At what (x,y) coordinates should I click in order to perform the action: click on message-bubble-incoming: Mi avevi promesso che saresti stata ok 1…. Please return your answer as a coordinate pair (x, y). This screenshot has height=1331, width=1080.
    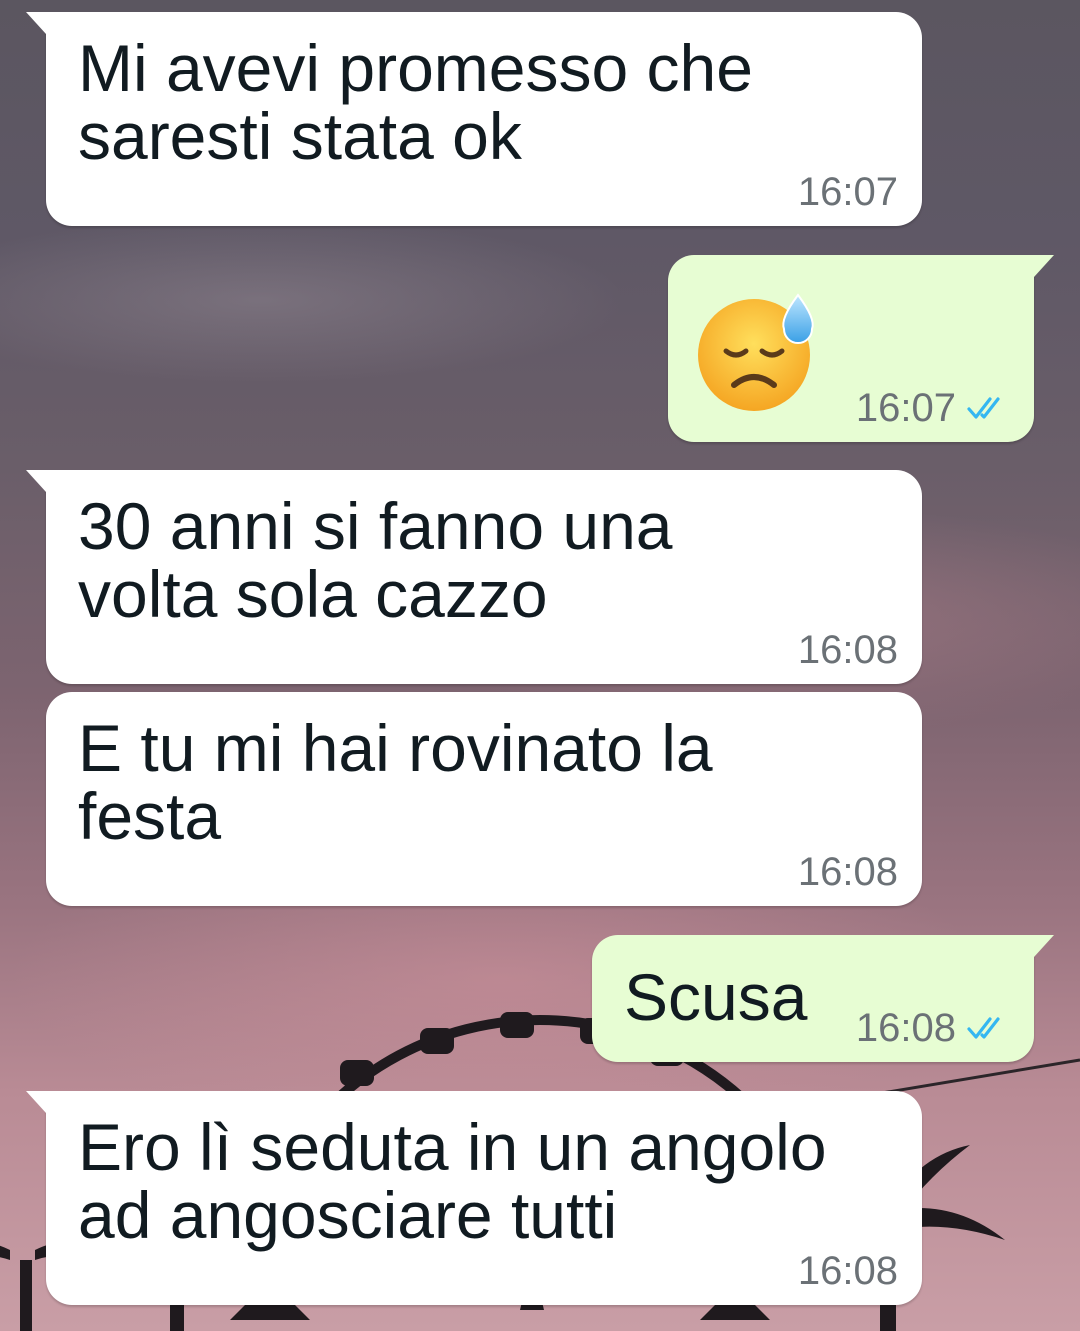
    Looking at the image, I should click on (474, 119).